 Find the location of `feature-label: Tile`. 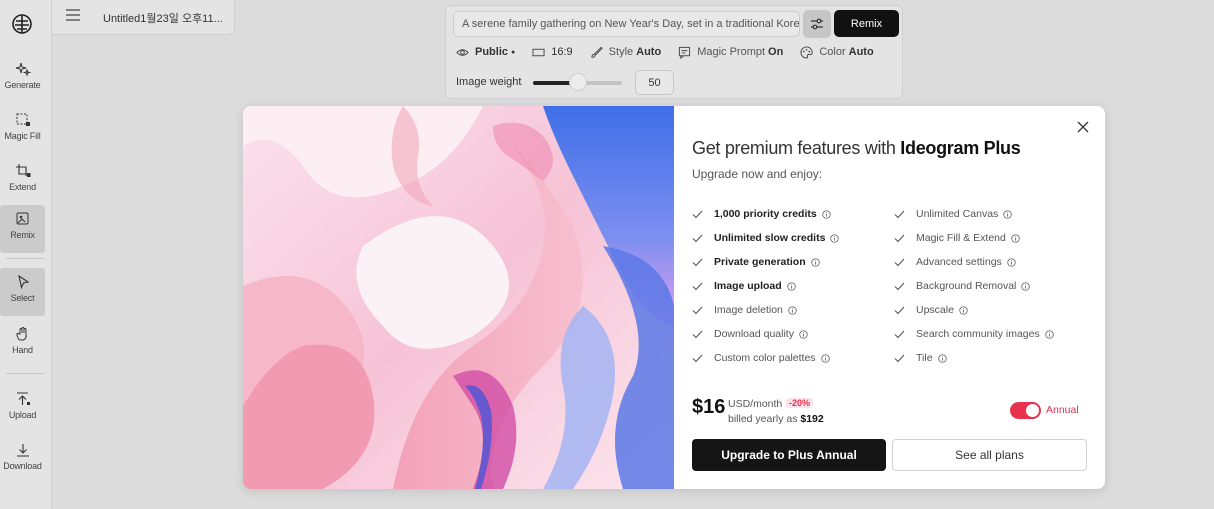

feature-label: Tile is located at coordinates (924, 358).